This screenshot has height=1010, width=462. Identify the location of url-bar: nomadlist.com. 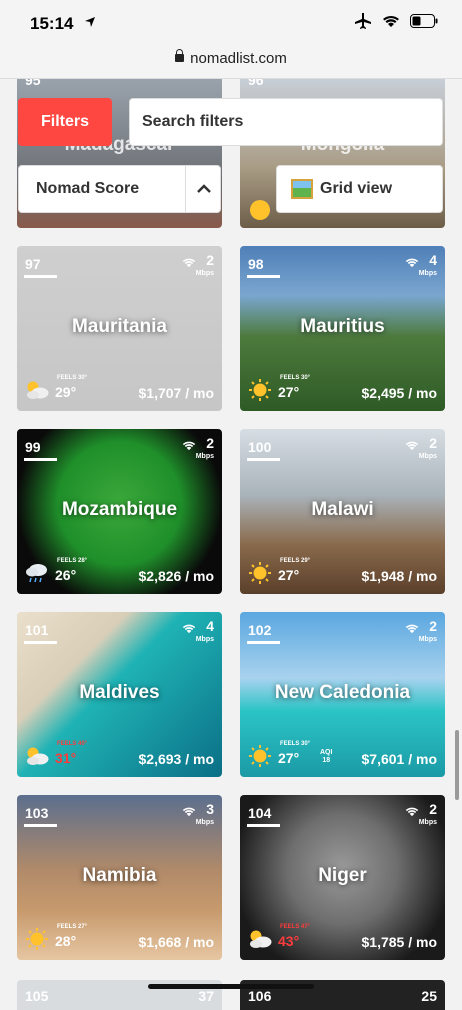
(231, 58).